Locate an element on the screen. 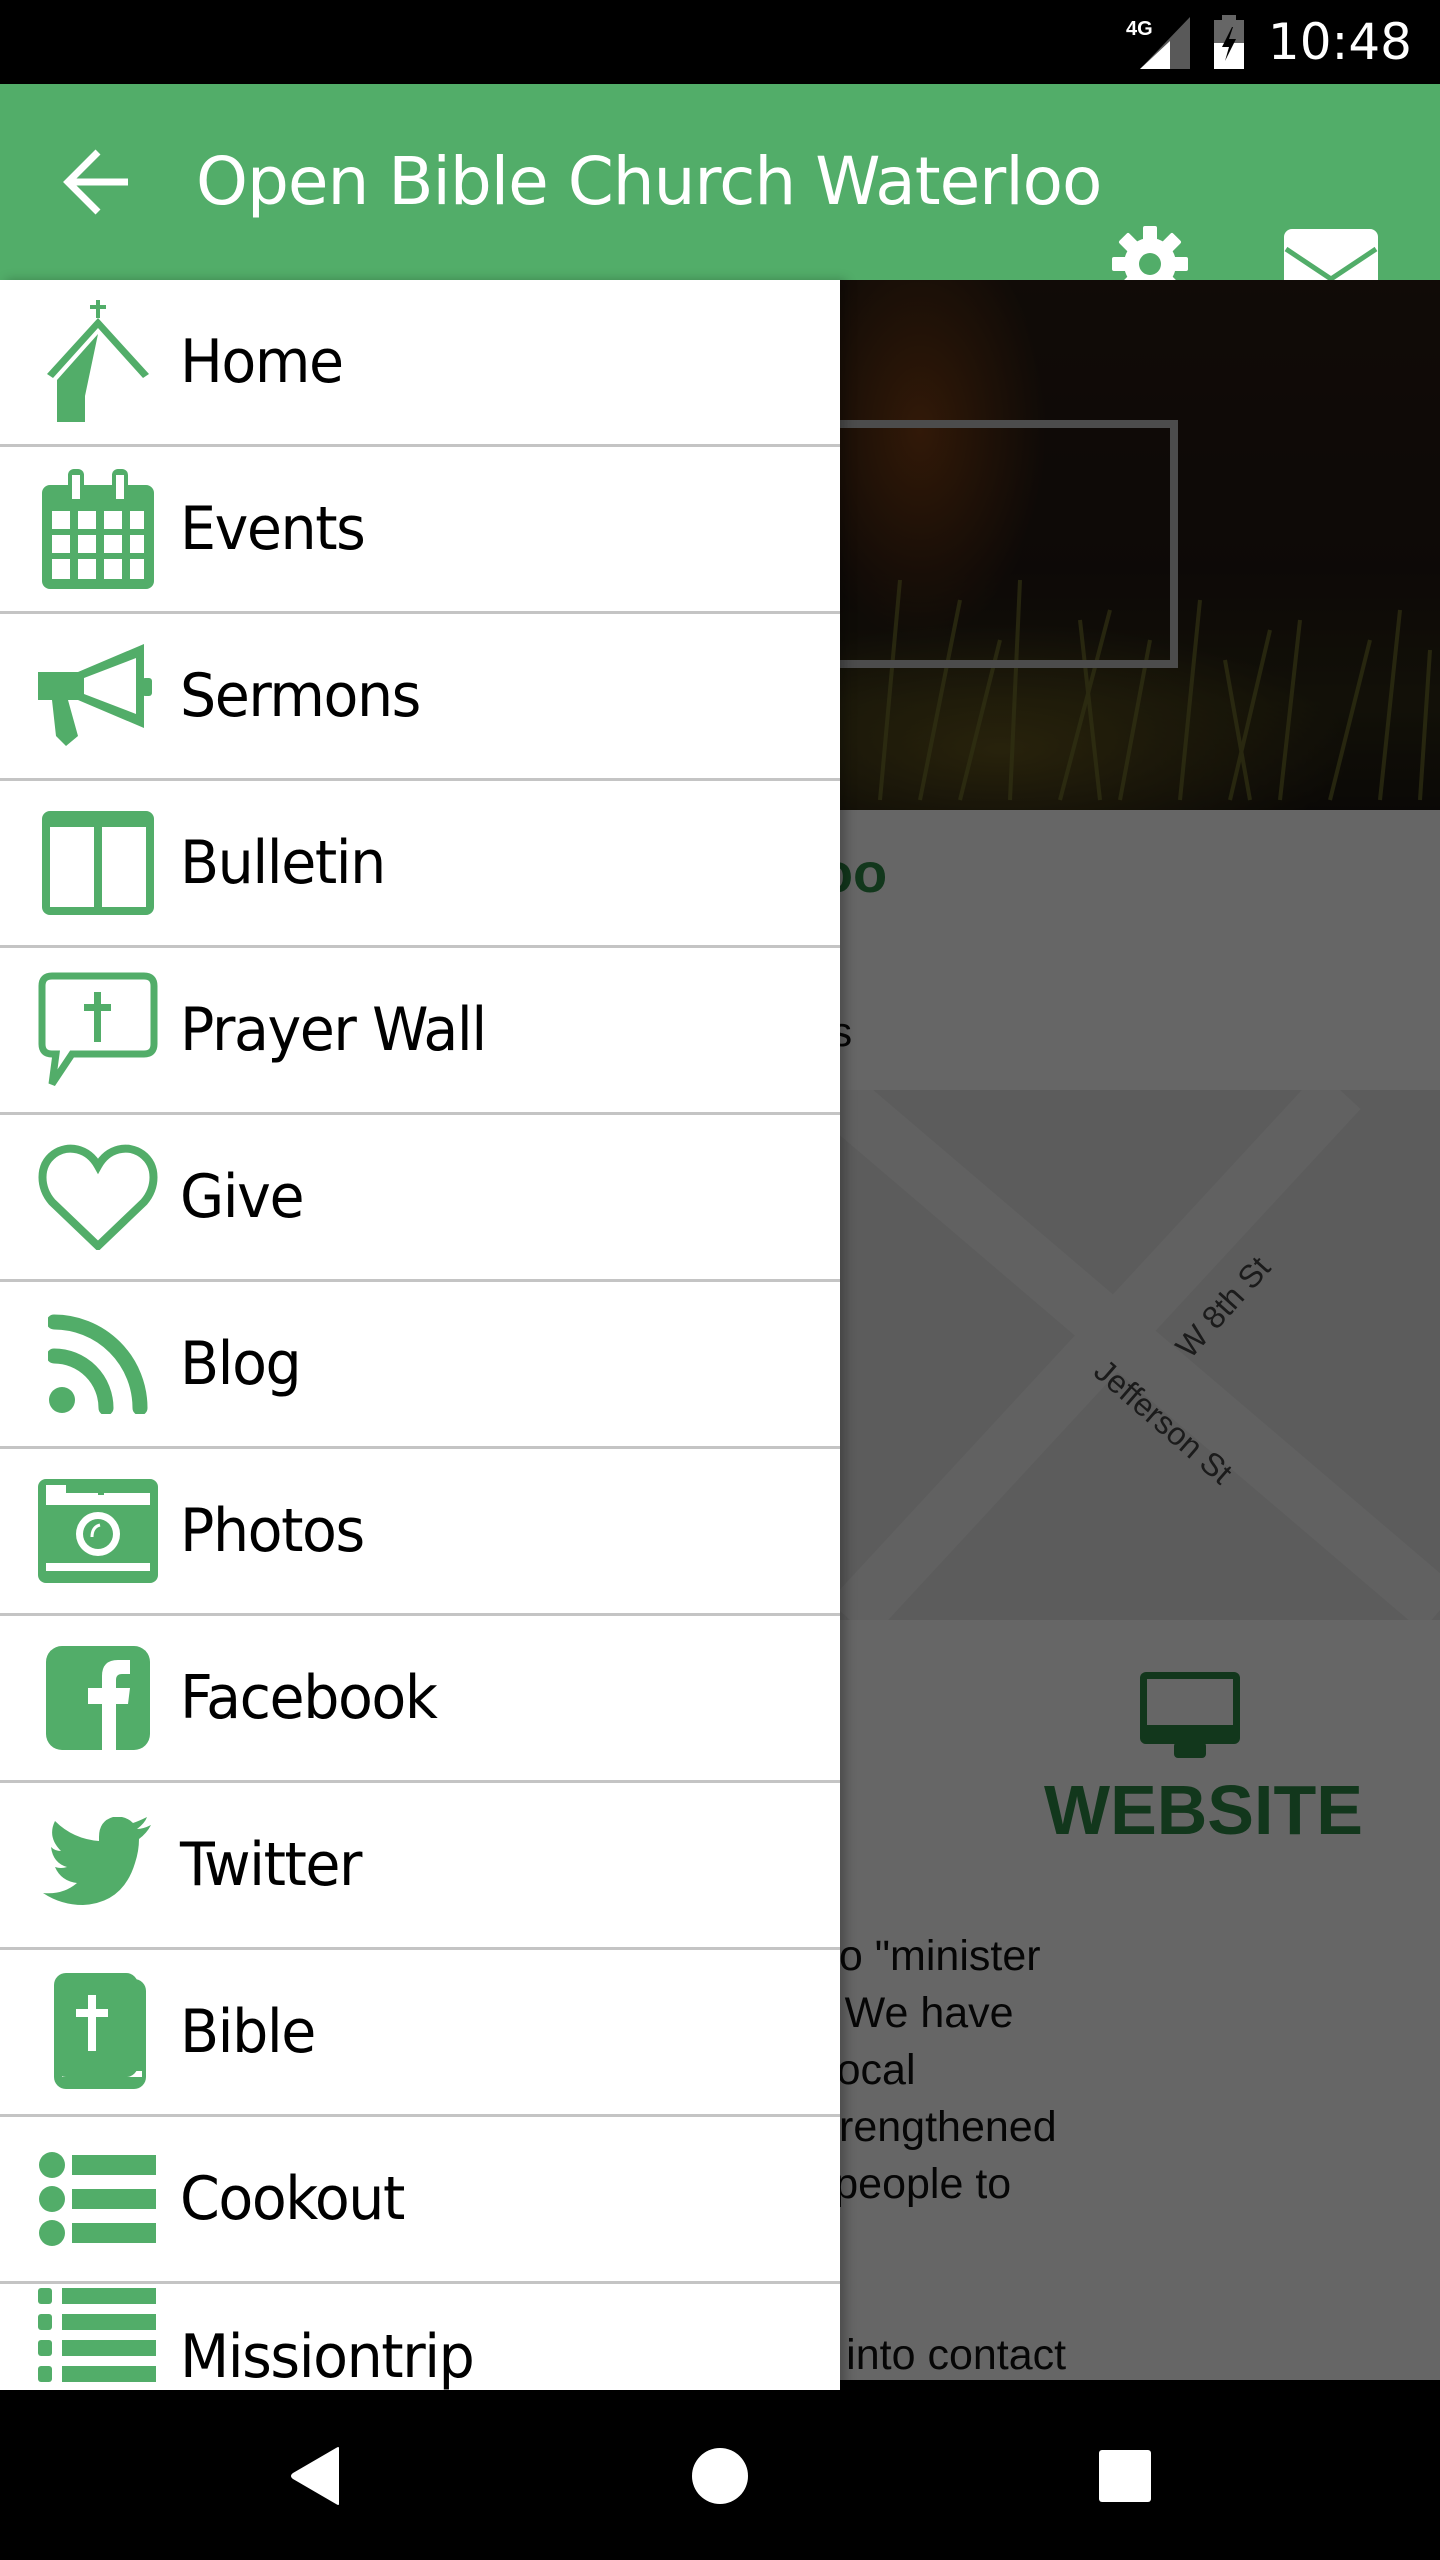  calendar-icon is located at coordinates (98, 529).